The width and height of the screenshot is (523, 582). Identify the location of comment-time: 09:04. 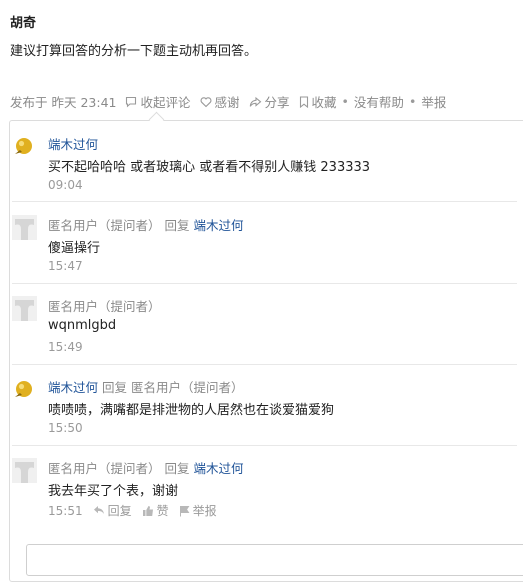
(65, 185).